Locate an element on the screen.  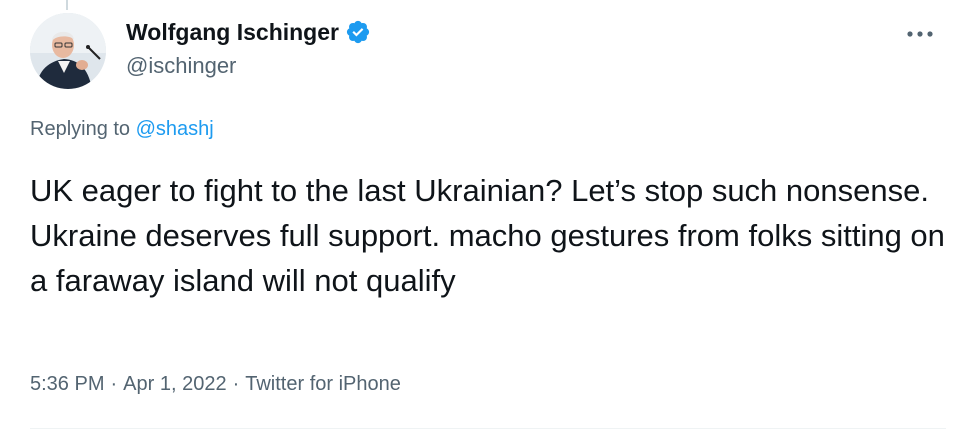
tweet-date: Apr 1, 2022 is located at coordinates (174, 384).